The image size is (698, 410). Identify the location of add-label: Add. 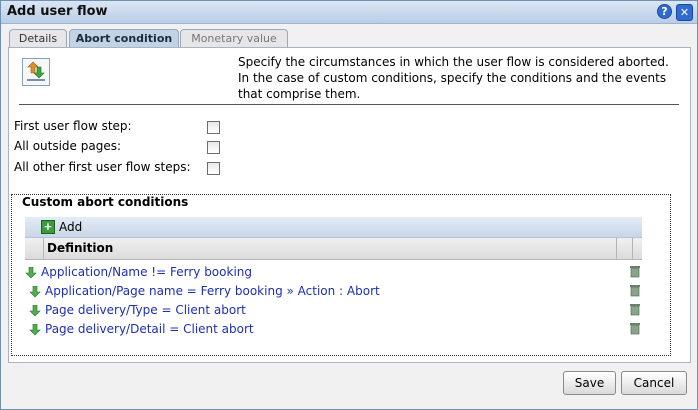
(71, 227).